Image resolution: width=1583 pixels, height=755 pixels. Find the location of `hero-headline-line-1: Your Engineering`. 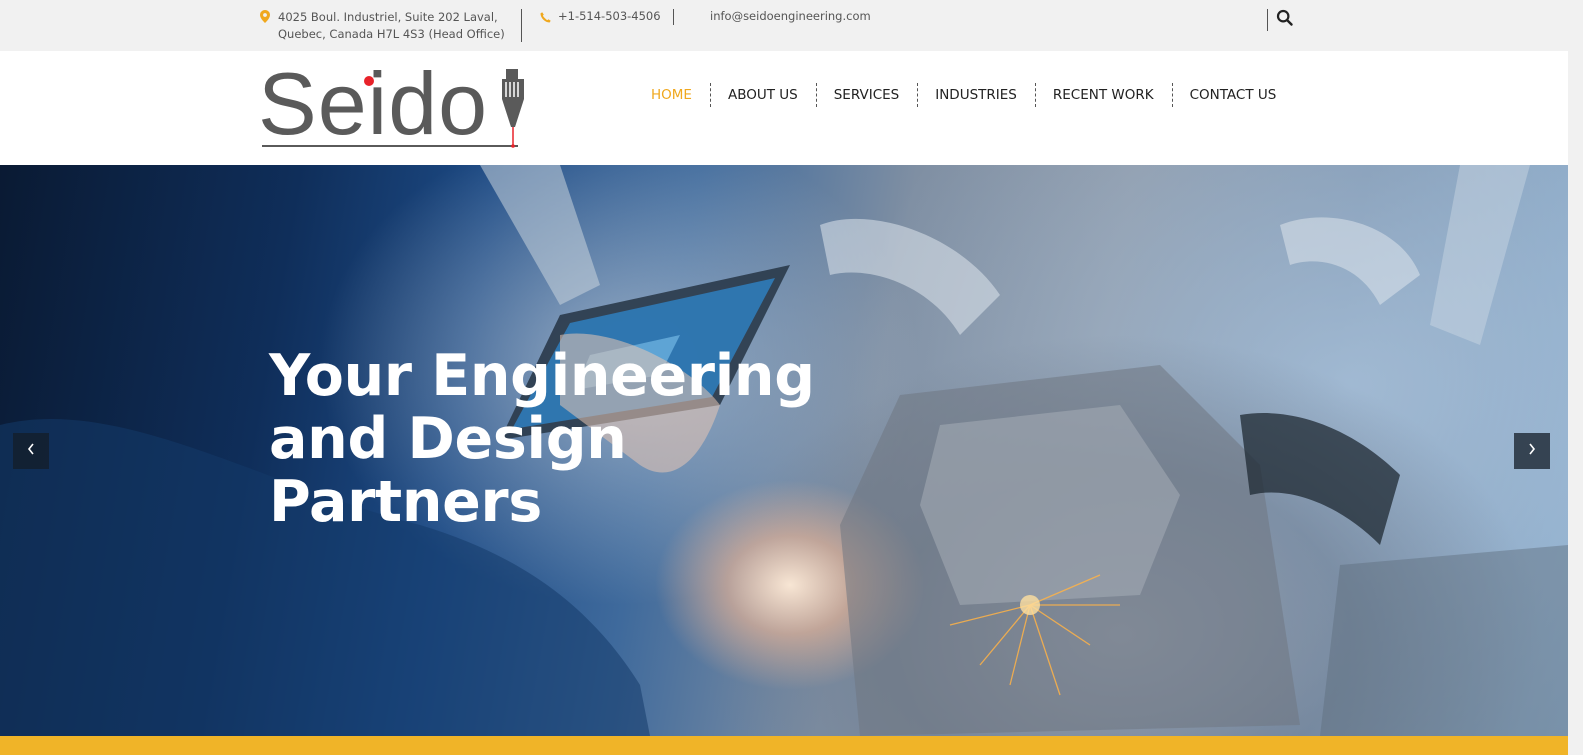

hero-headline-line-1: Your Engineering is located at coordinates (542, 376).